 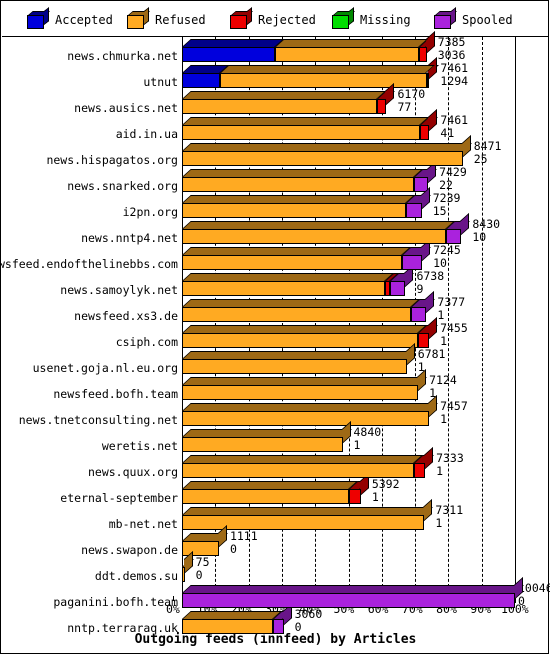 I want to click on bar-value-label: 75 0, so click(x=203, y=568).